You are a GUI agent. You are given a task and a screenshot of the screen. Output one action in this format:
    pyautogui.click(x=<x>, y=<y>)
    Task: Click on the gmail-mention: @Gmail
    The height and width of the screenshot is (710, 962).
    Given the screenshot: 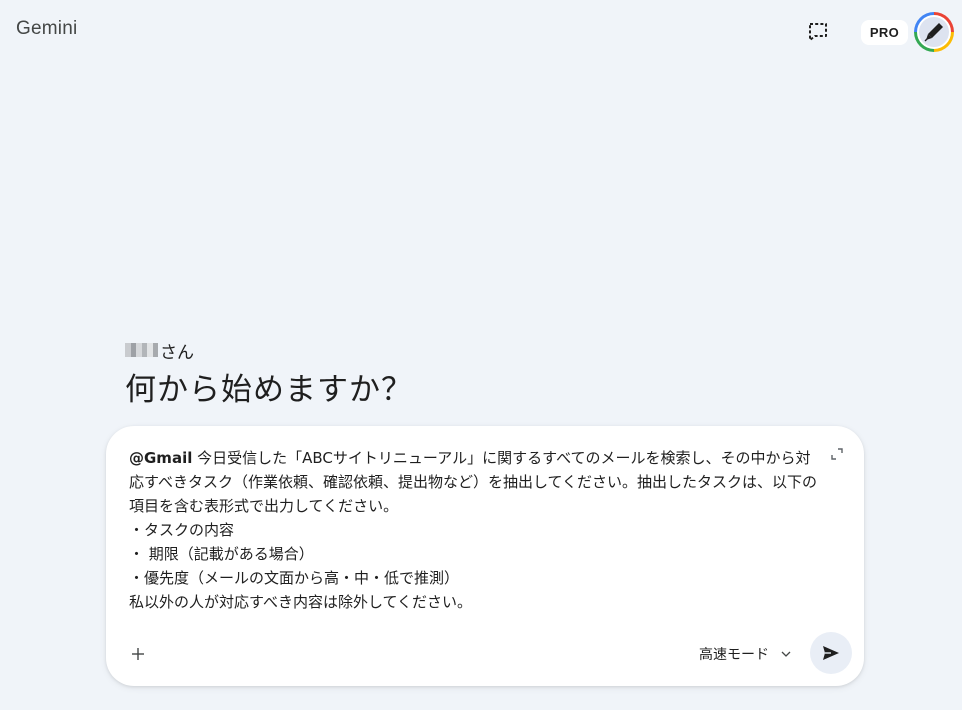 What is the action you would take?
    pyautogui.click(x=161, y=458)
    